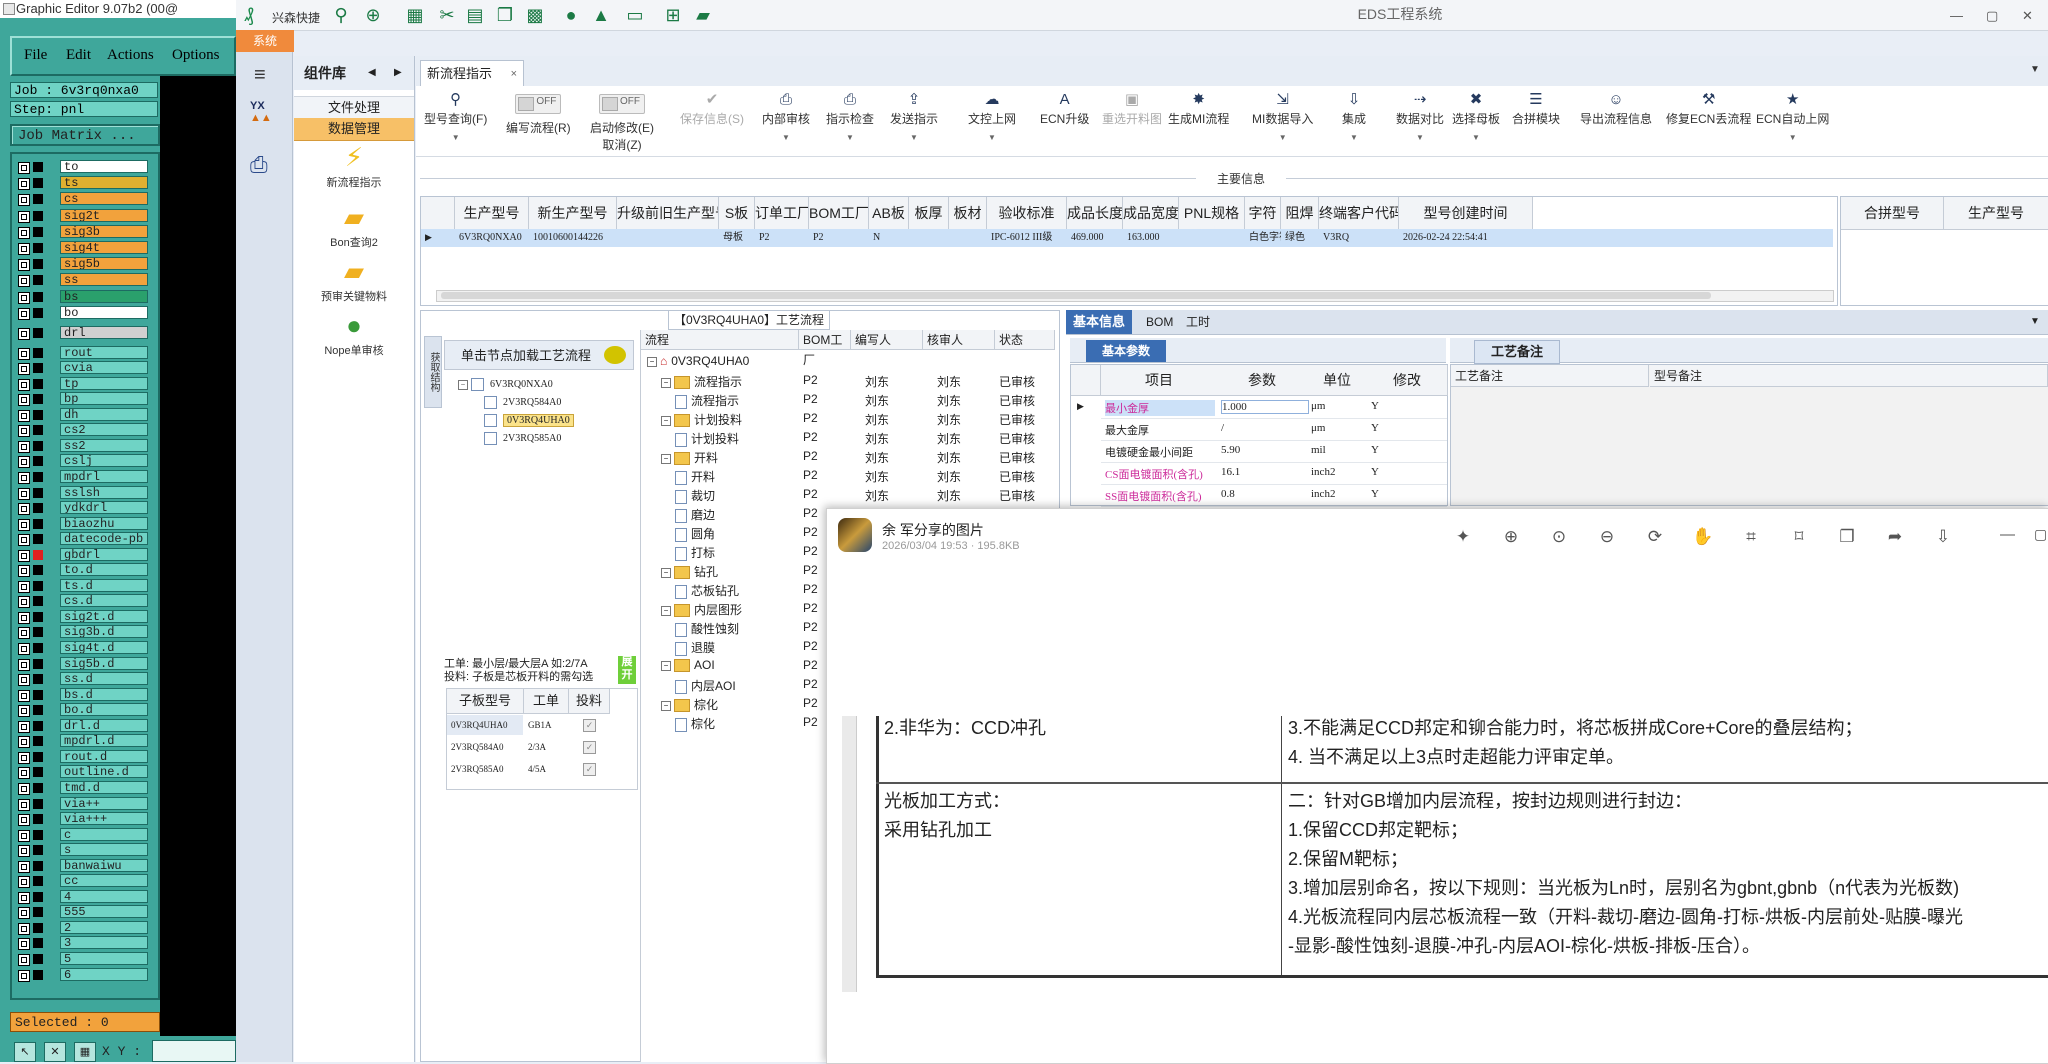 This screenshot has width=2048, height=1064. Describe the element at coordinates (86, 248) in the screenshot. I see `layer-row: sig4t` at that location.